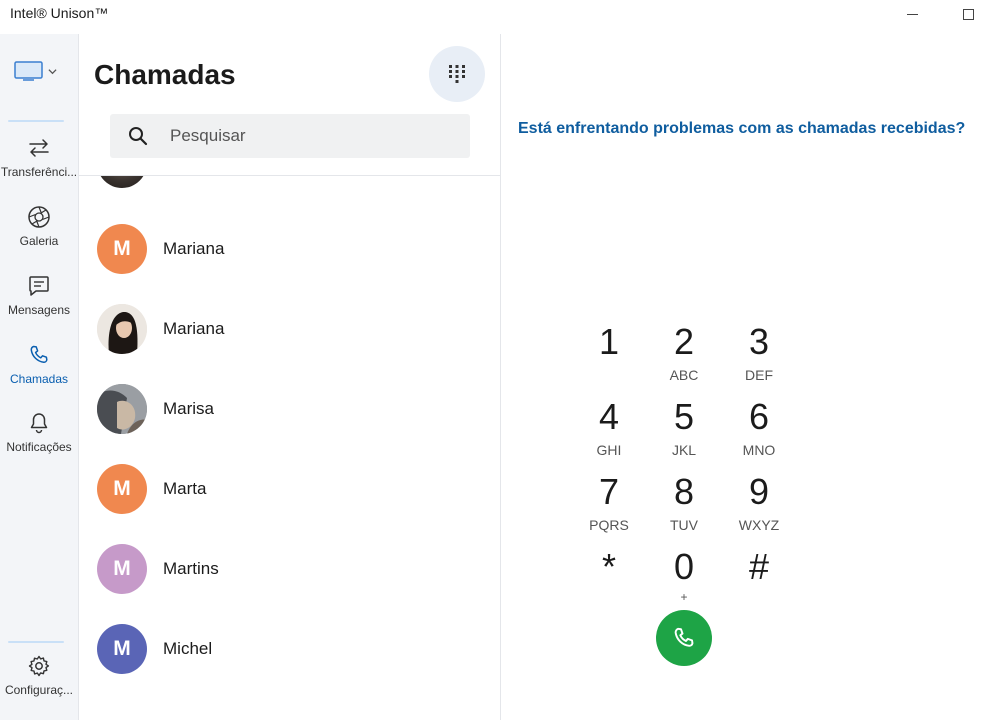 This screenshot has width=993, height=720. Describe the element at coordinates (289, 409) in the screenshot. I see `contact-item: Marisa` at that location.